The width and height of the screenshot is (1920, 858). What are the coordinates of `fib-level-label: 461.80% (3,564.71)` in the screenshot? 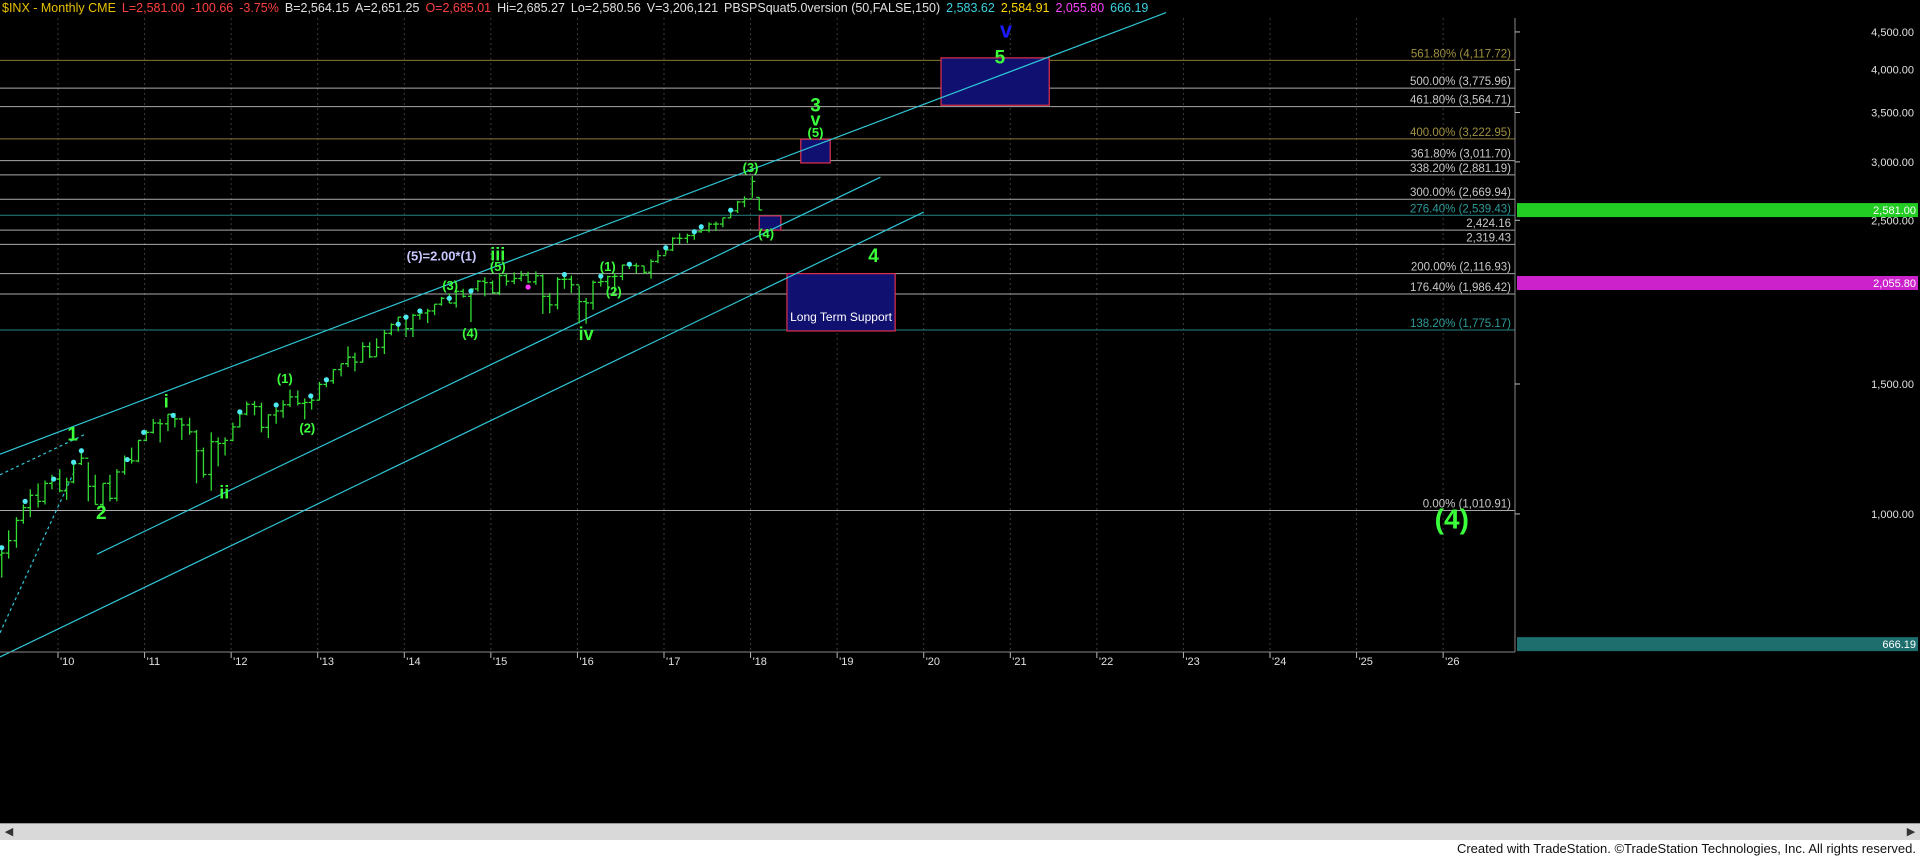 It's located at (1460, 101).